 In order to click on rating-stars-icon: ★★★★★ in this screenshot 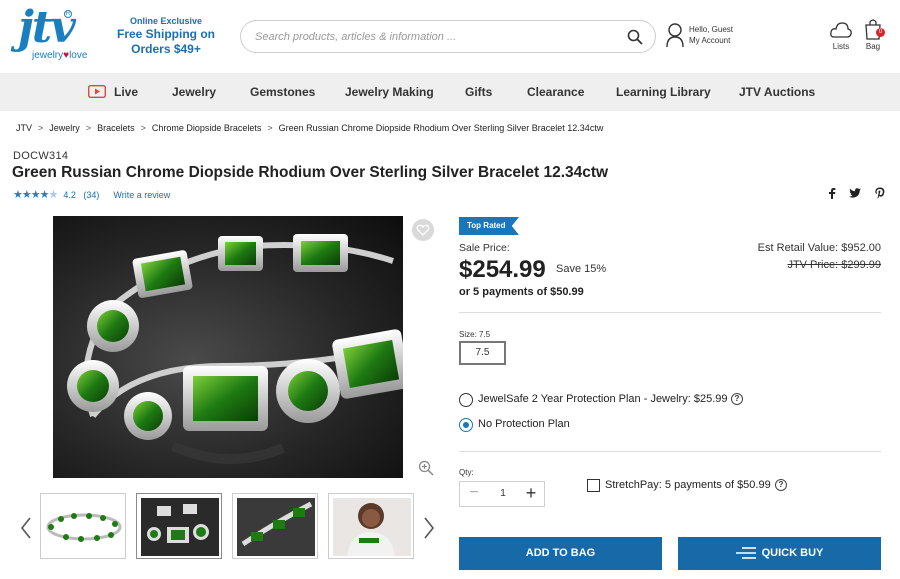, I will do `click(35, 195)`.